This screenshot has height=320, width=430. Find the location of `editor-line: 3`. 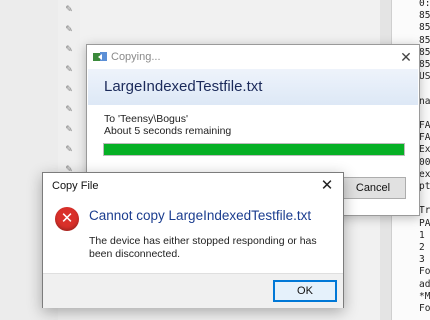

editor-line: 3 is located at coordinates (422, 260).